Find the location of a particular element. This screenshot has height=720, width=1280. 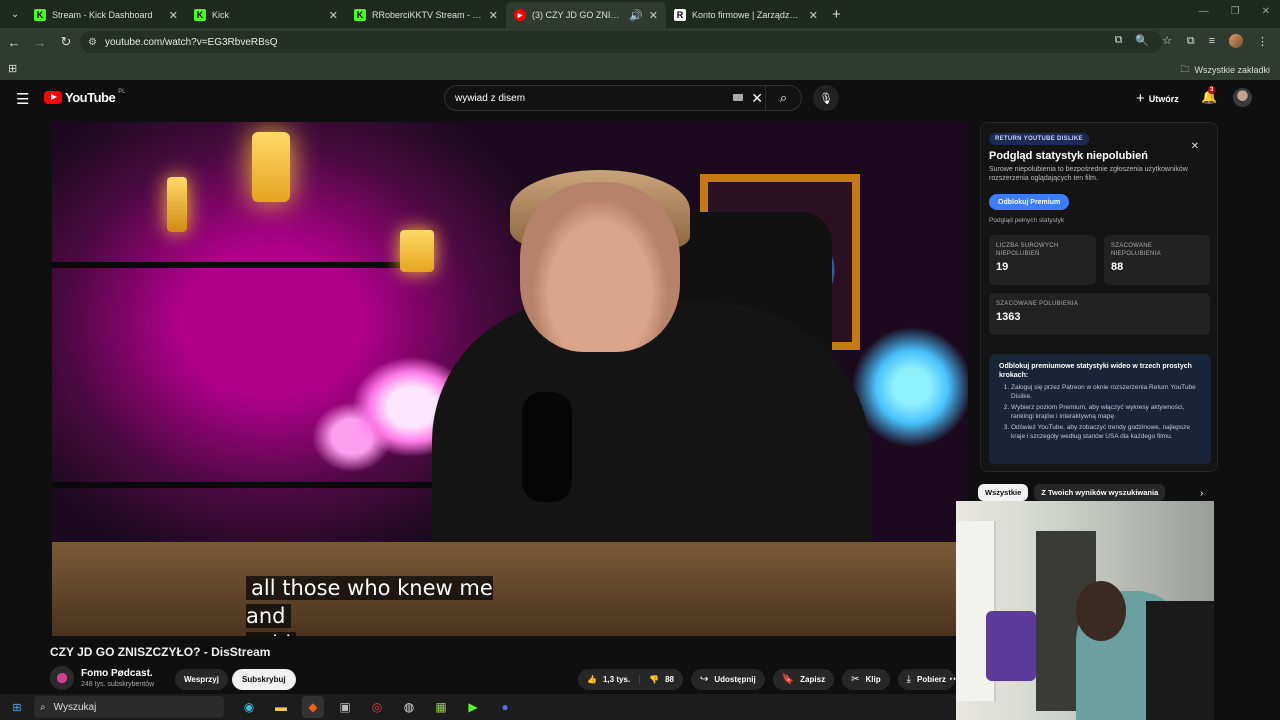

kick-play-icon: ▶ is located at coordinates (473, 707).